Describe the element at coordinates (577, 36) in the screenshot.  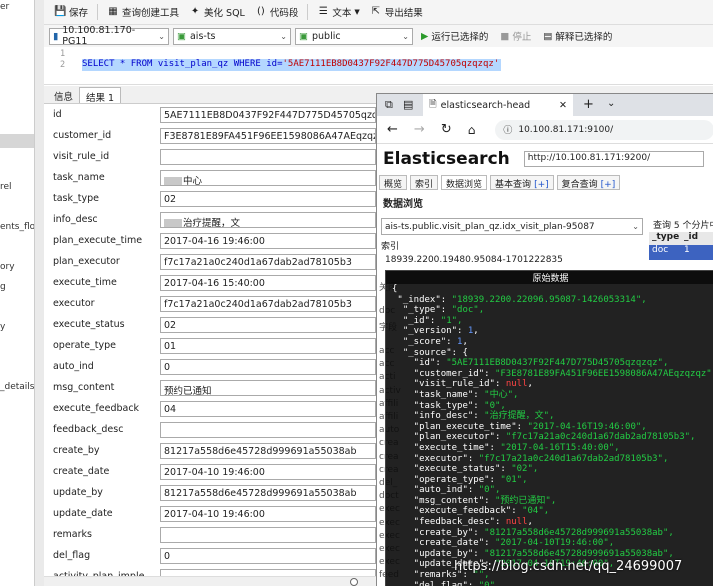
I see `explain-selected-button: ▤ 解释已选择的` at that location.